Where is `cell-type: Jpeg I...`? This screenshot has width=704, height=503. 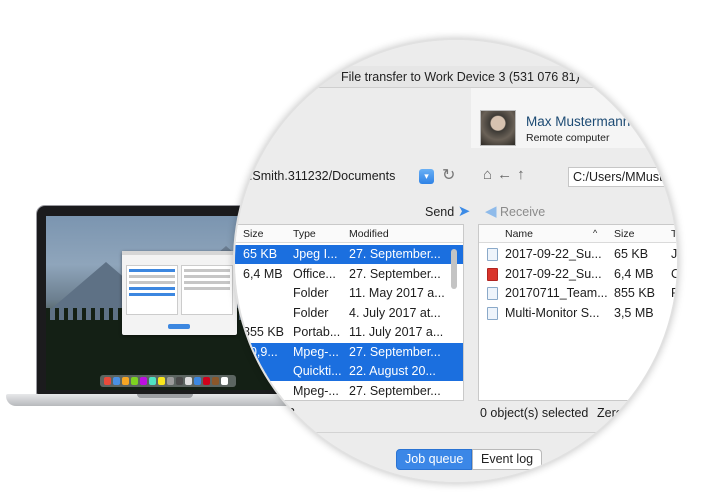 cell-type: Jpeg I... is located at coordinates (315, 254).